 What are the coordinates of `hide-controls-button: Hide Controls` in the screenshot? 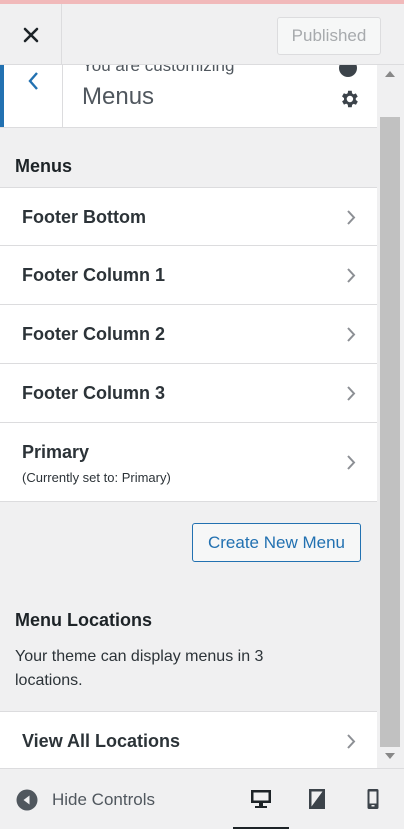 It's located at (85, 800).